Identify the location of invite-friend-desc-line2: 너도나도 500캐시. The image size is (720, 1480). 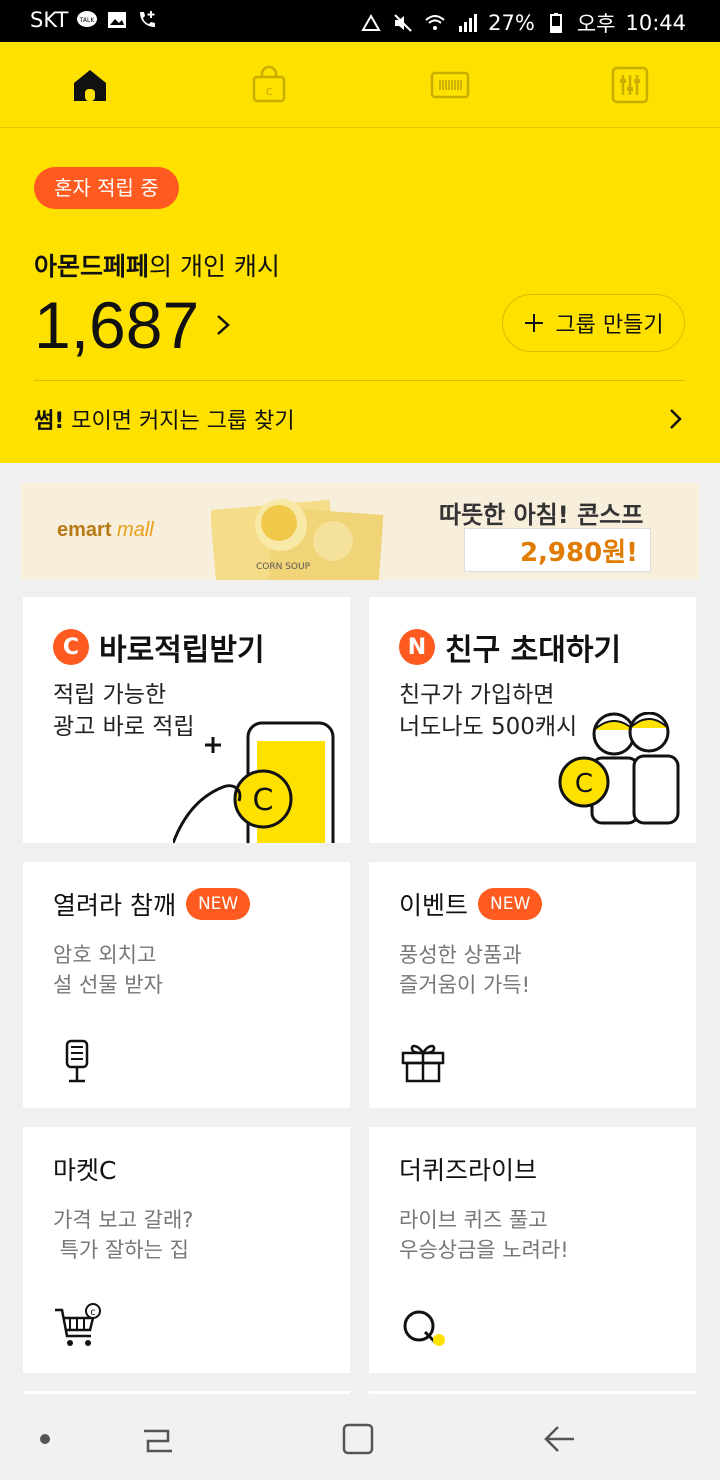
(488, 727).